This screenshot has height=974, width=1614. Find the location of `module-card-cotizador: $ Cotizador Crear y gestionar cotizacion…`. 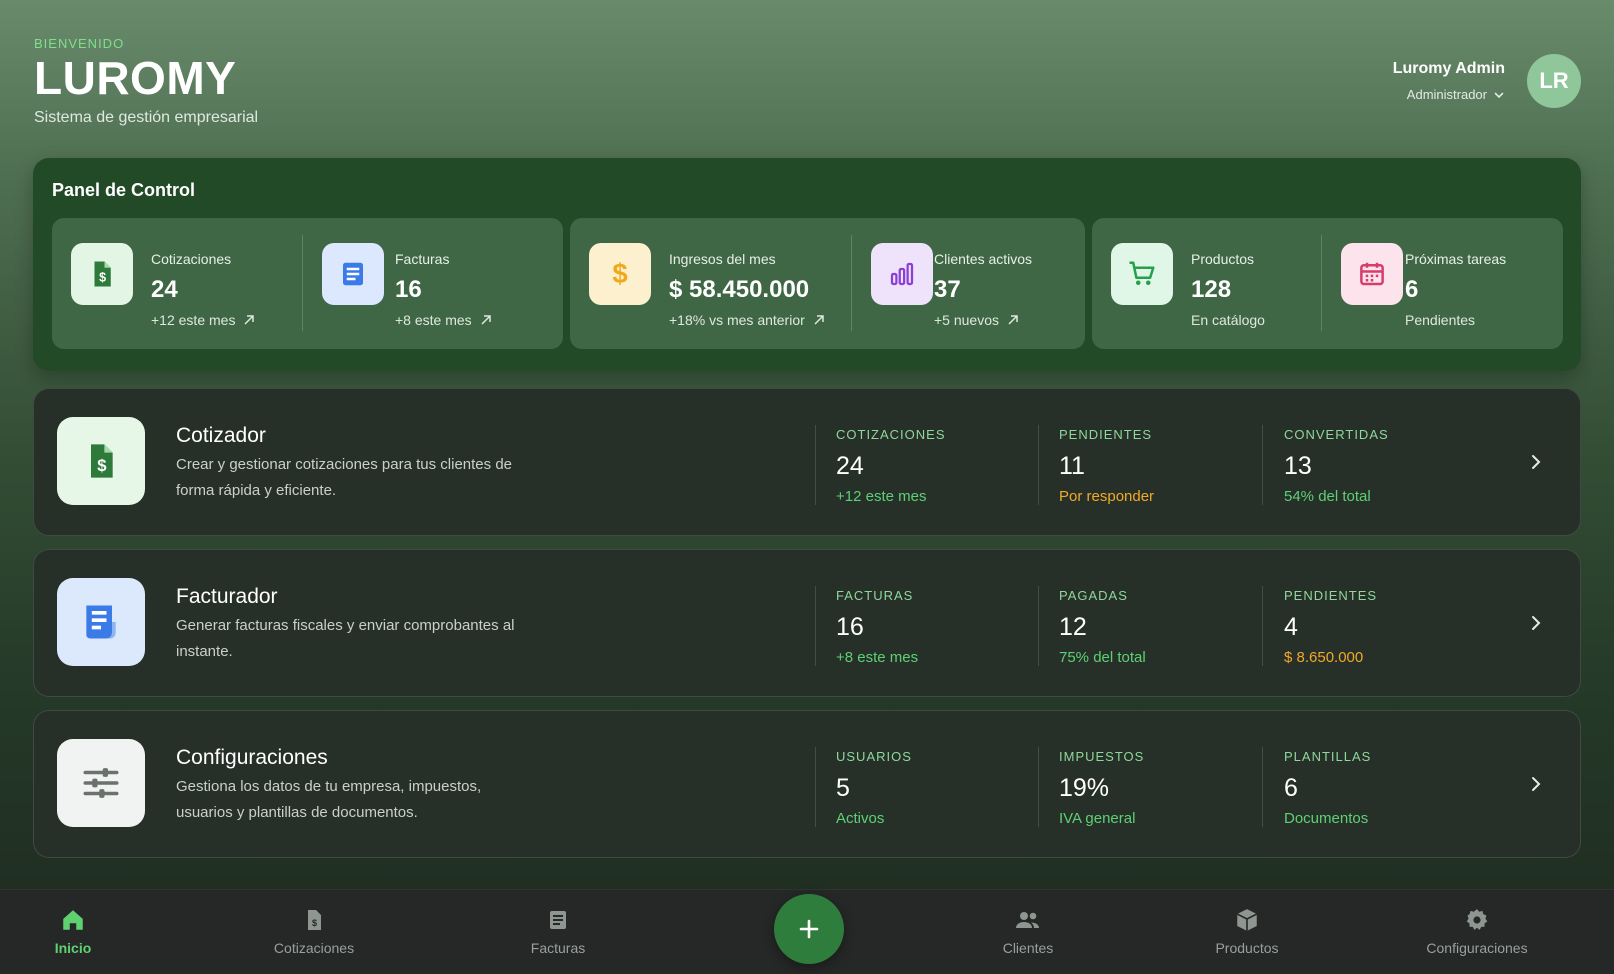

module-card-cotizador: $ Cotizador Crear y gestionar cotizacion… is located at coordinates (807, 462).